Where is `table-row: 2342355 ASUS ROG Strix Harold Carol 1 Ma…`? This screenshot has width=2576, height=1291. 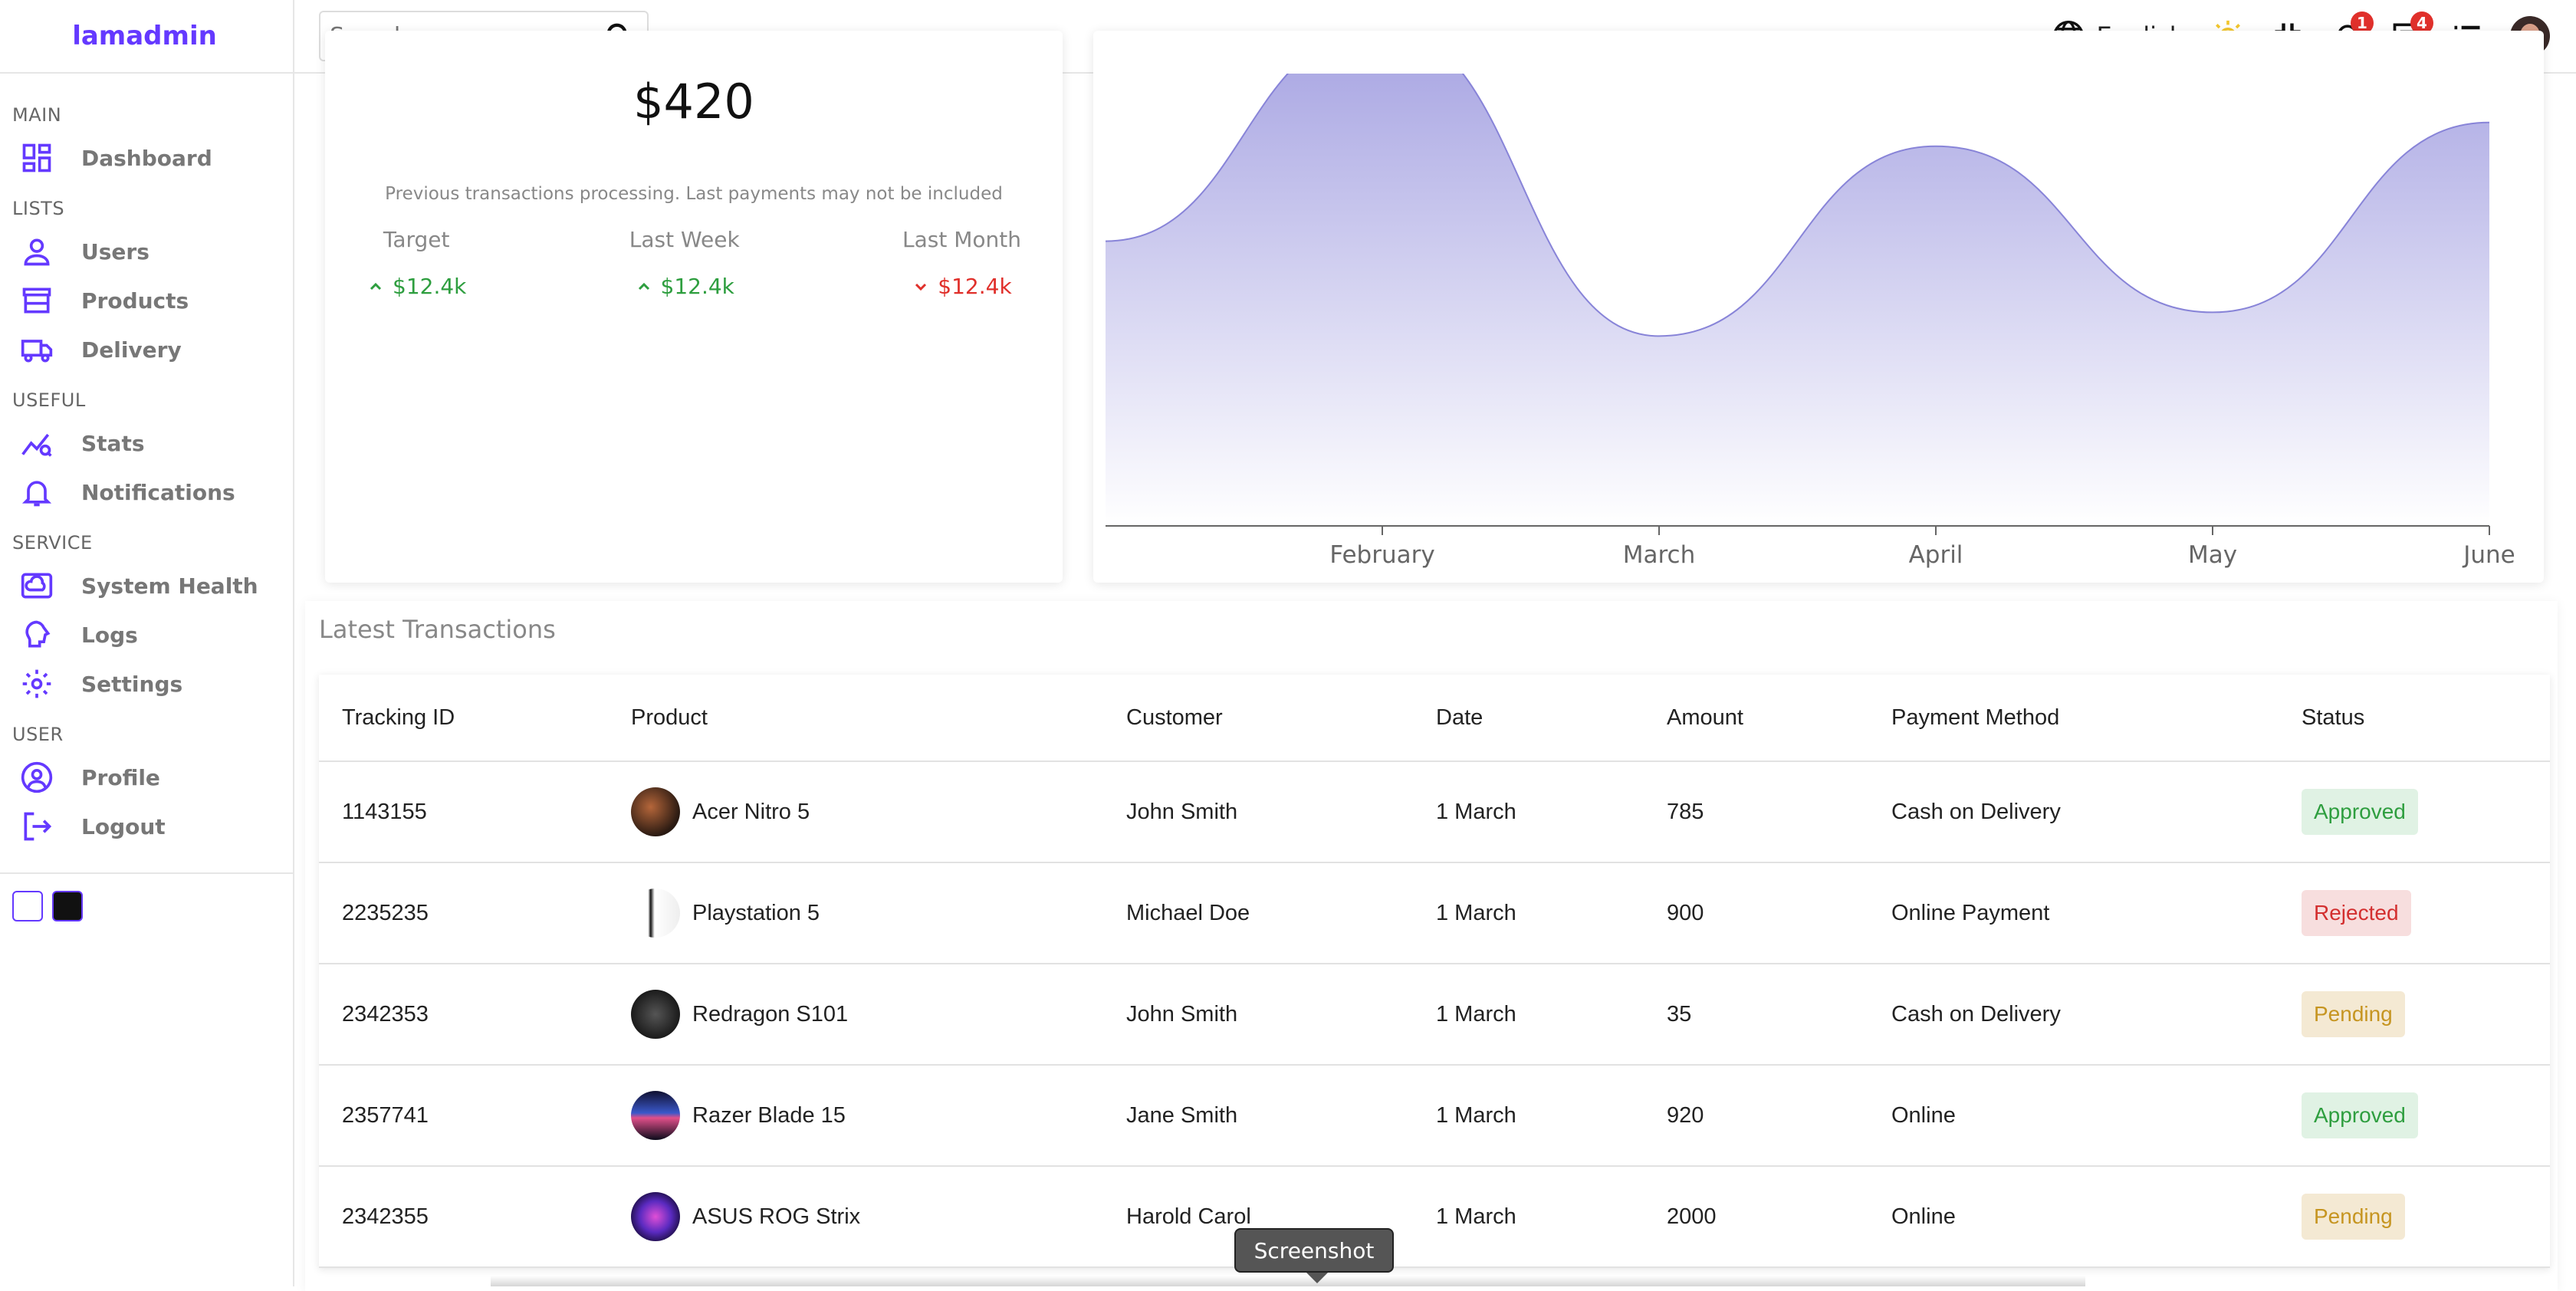
table-row: 2342355 ASUS ROG Strix Harold Carol 1 Ma… is located at coordinates (1435, 1217).